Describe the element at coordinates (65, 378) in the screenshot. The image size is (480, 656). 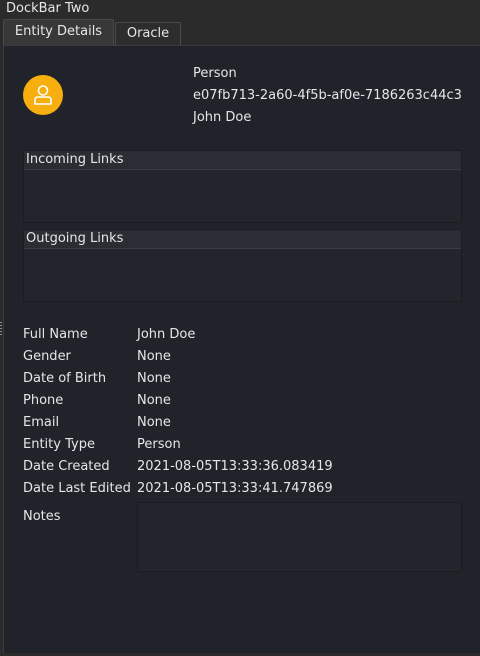
I see `date-of-birth-label: Date of Birth` at that location.